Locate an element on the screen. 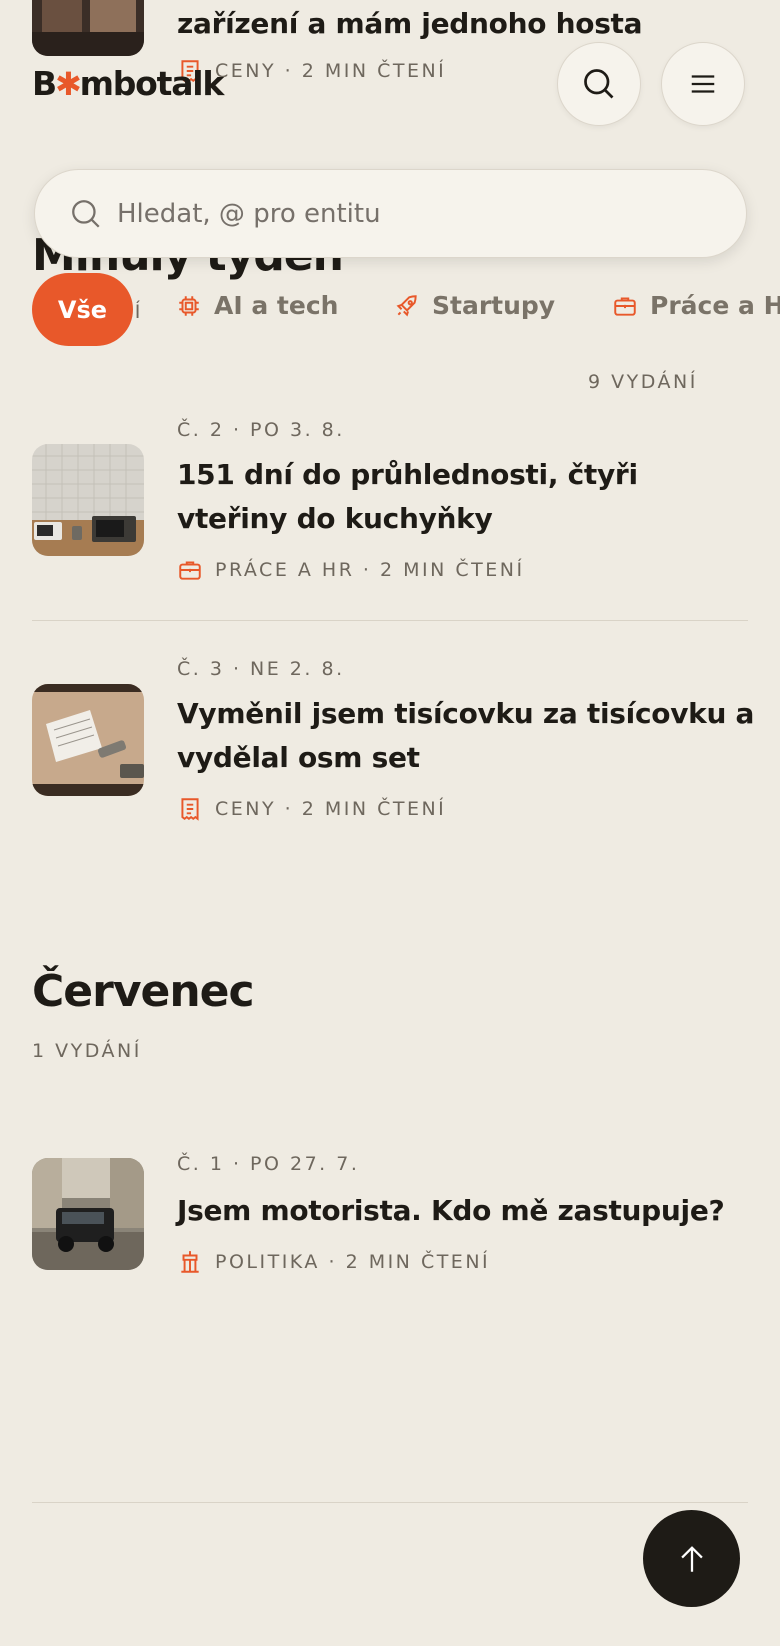 The height and width of the screenshot is (1646, 780). rocket-icon is located at coordinates (406, 305).